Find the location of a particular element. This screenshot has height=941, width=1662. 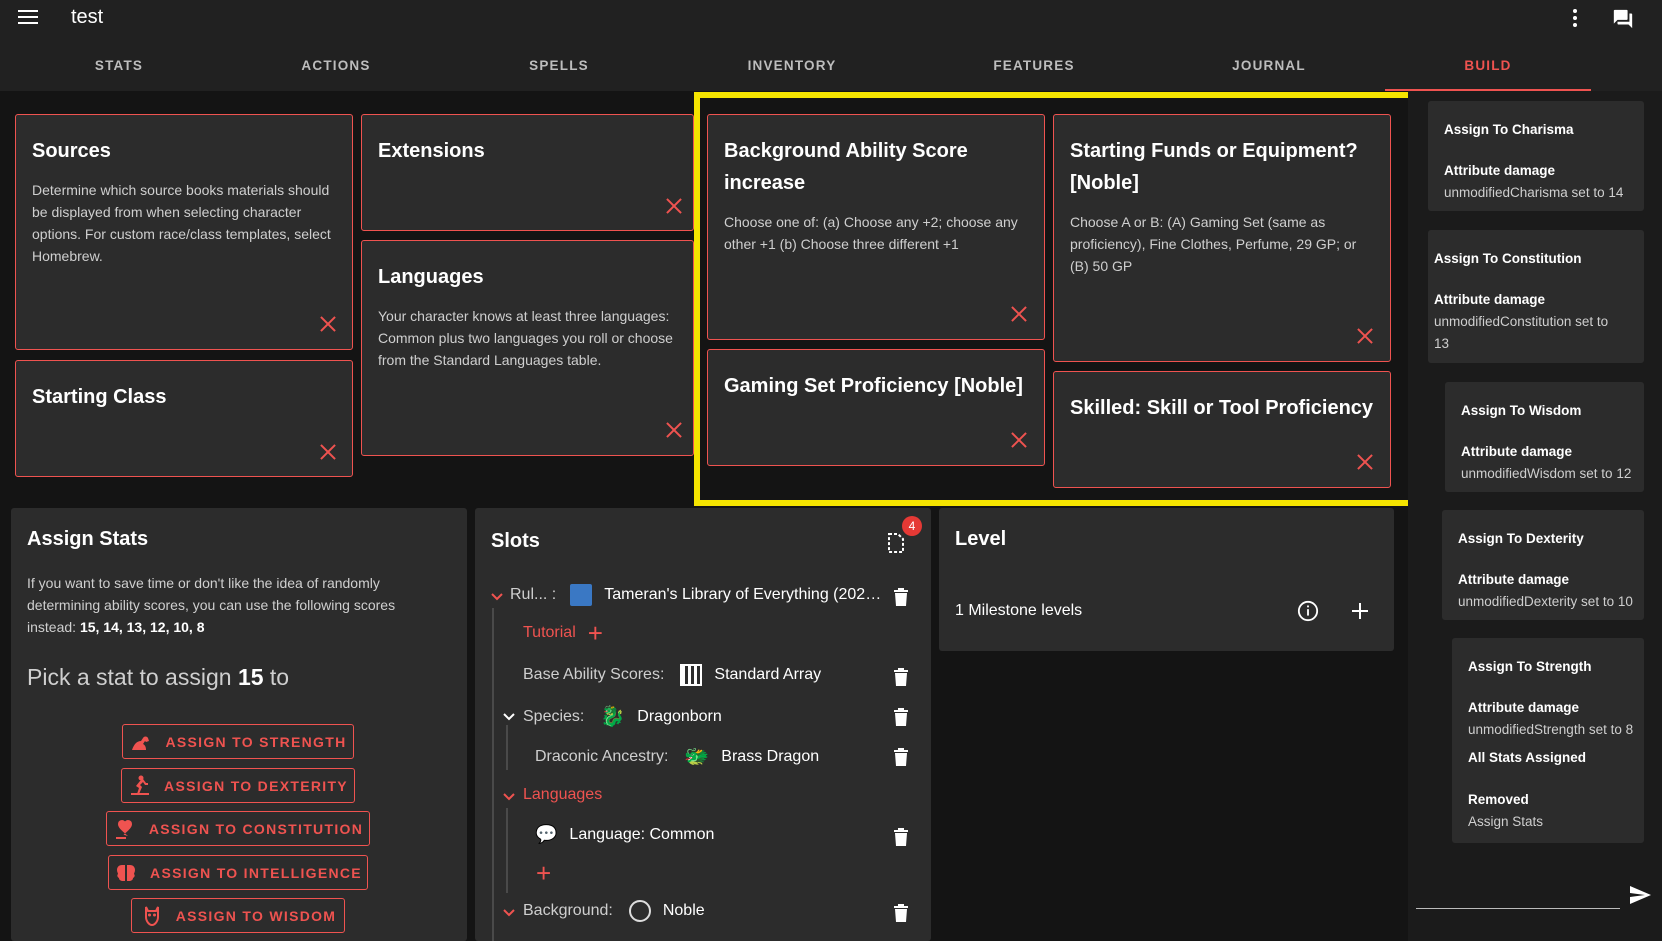

card-title: Languages is located at coordinates (431, 277).